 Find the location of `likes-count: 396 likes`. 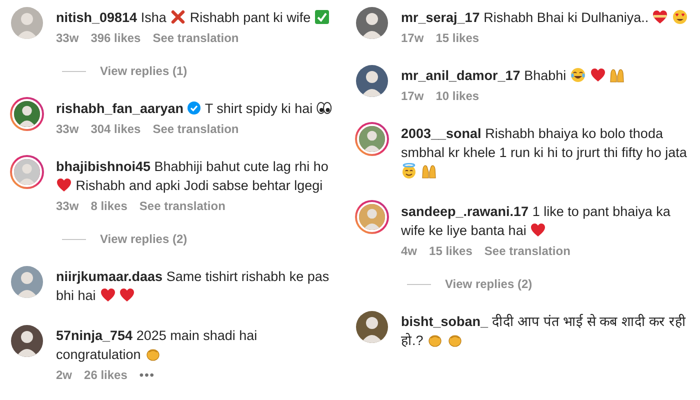

likes-count: 396 likes is located at coordinates (115, 38).